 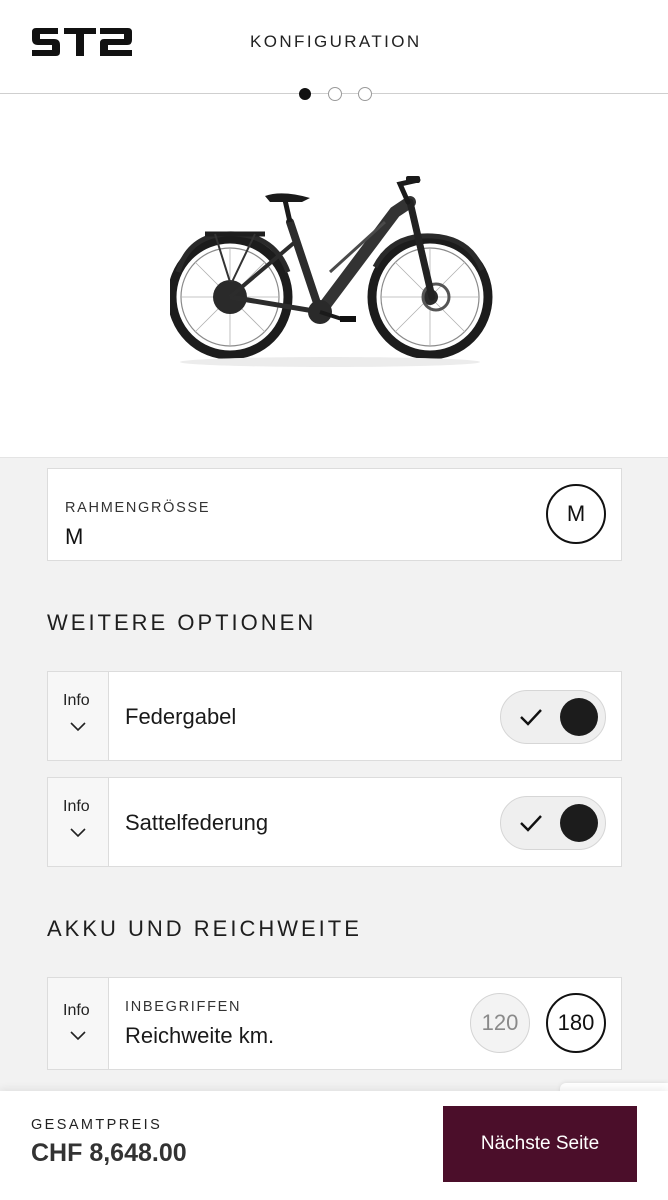 What do you see at coordinates (336, 41) in the screenshot?
I see `page-title: KONFIGURATION` at bounding box center [336, 41].